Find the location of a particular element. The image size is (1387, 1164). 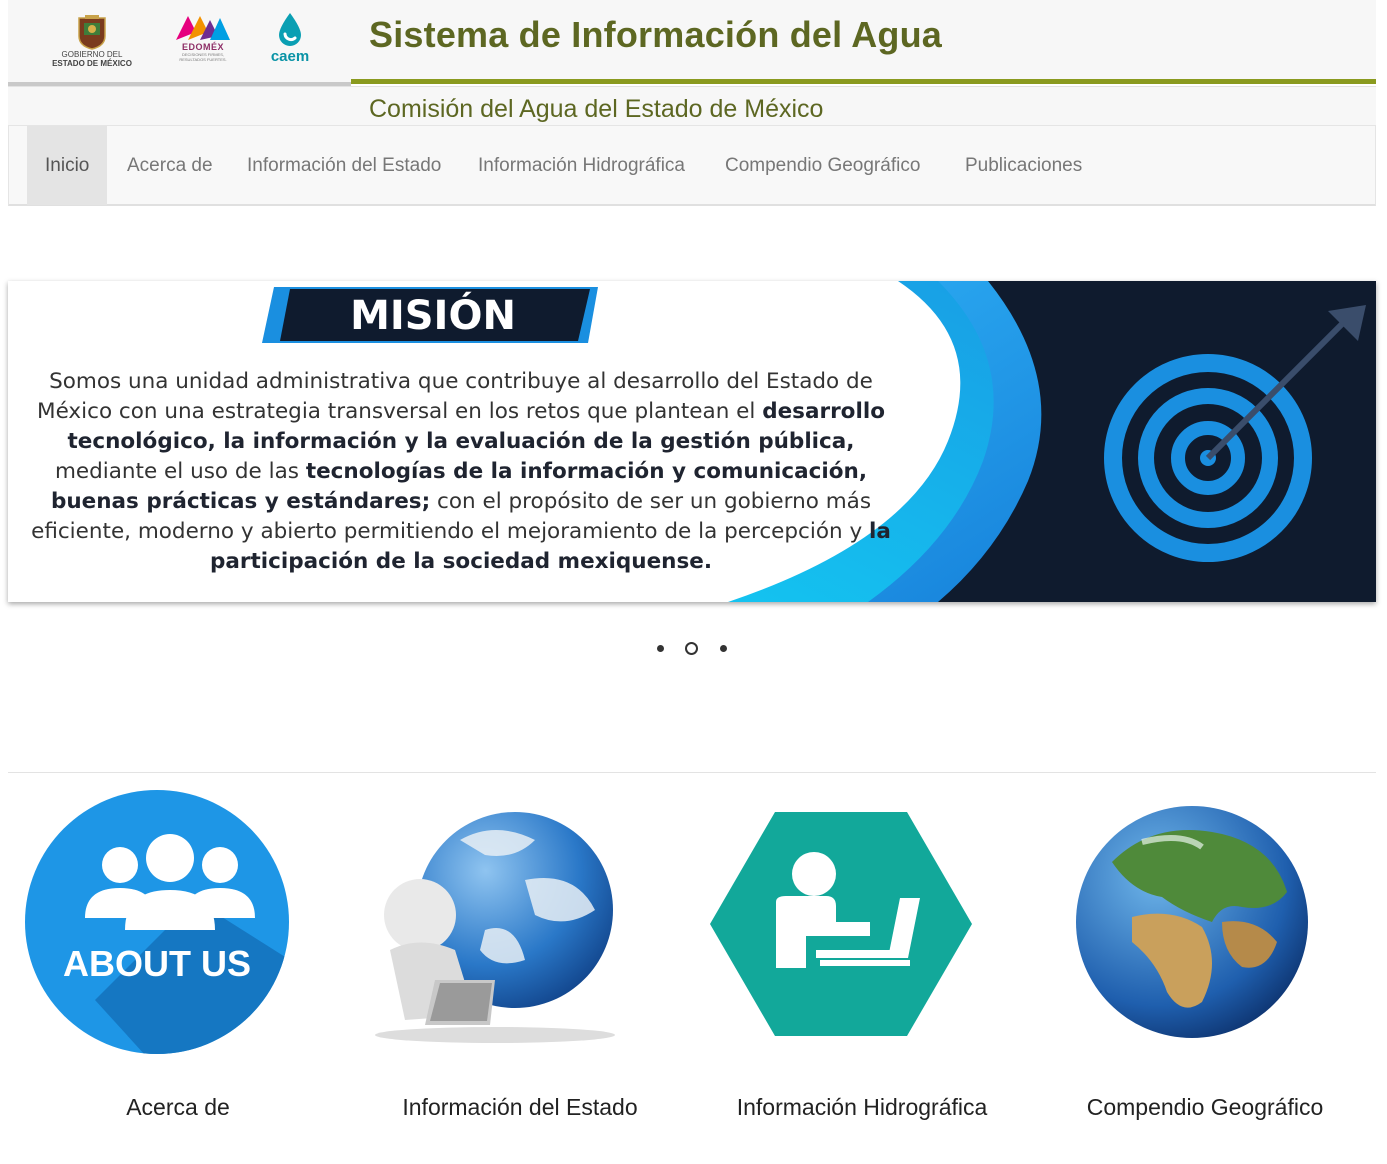

caem-logo: caem is located at coordinates (290, 38).